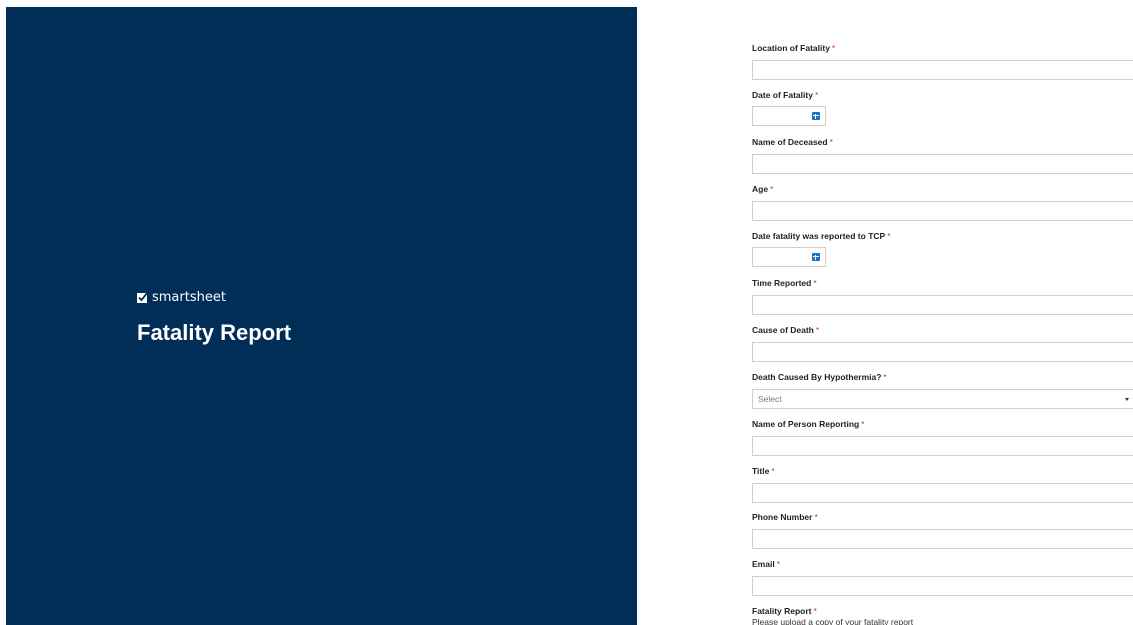  Describe the element at coordinates (785, 95) in the screenshot. I see `field-label-date: Date of Fatality *` at that location.